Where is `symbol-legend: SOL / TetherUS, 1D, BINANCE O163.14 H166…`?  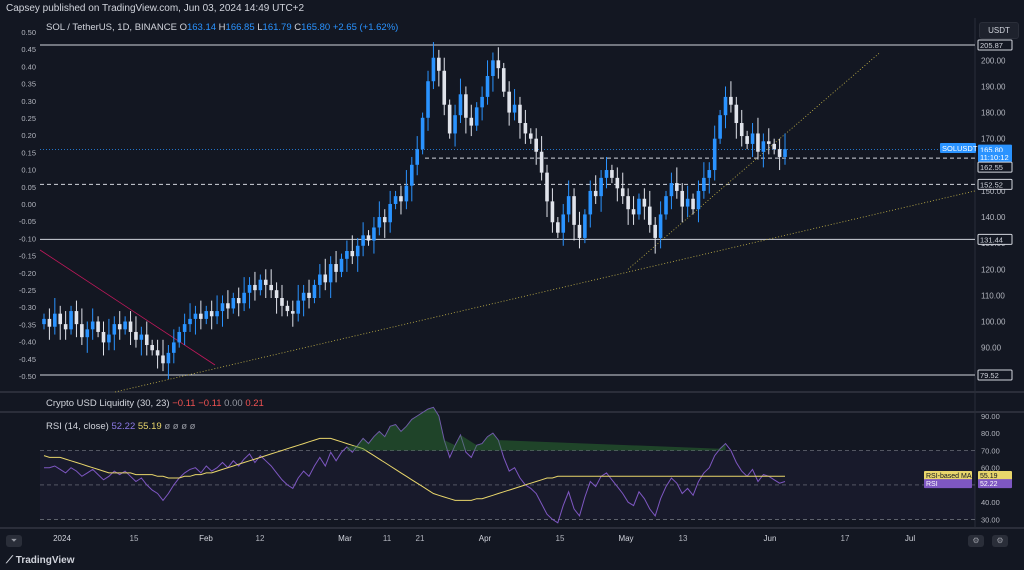
symbol-legend: SOL / TetherUS, 1D, BINANCE O163.14 H166… is located at coordinates (222, 27).